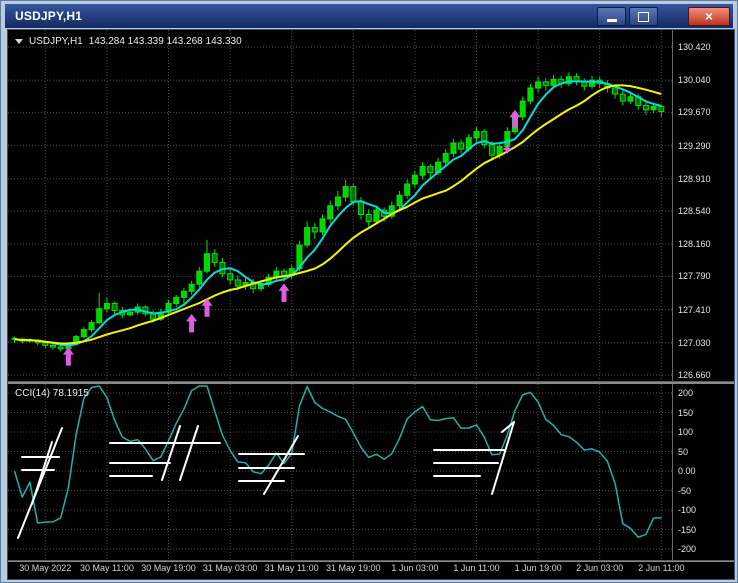 The image size is (738, 583). I want to click on cci-tick-label: -200, so click(687, 549).